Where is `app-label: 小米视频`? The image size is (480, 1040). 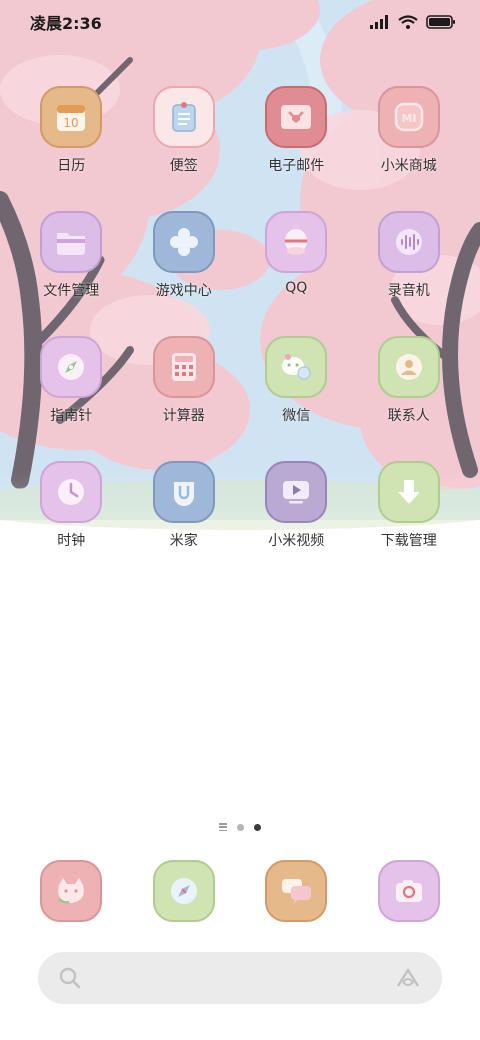 app-label: 小米视频 is located at coordinates (296, 541).